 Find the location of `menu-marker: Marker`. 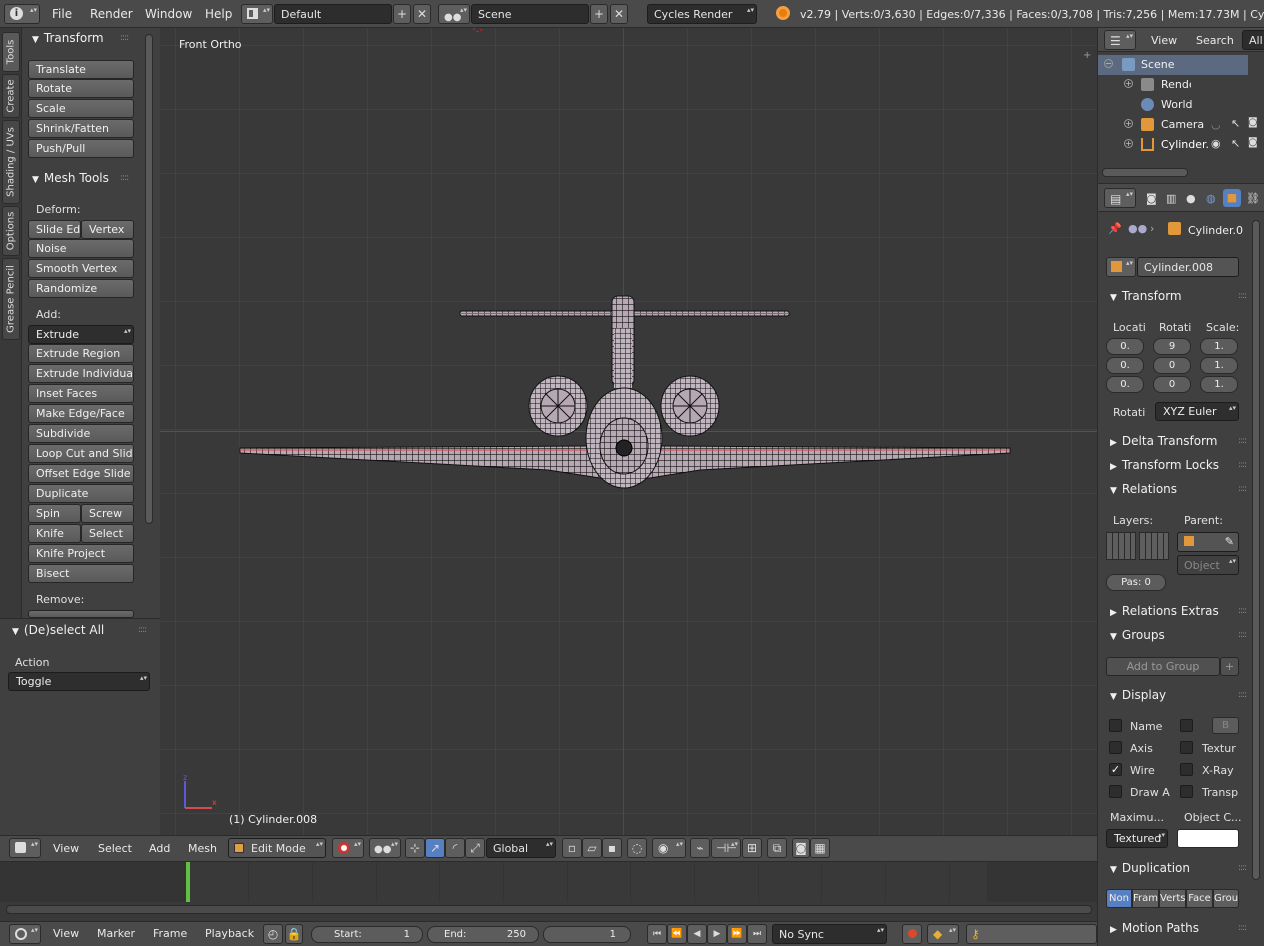

menu-marker: Marker is located at coordinates (116, 933).